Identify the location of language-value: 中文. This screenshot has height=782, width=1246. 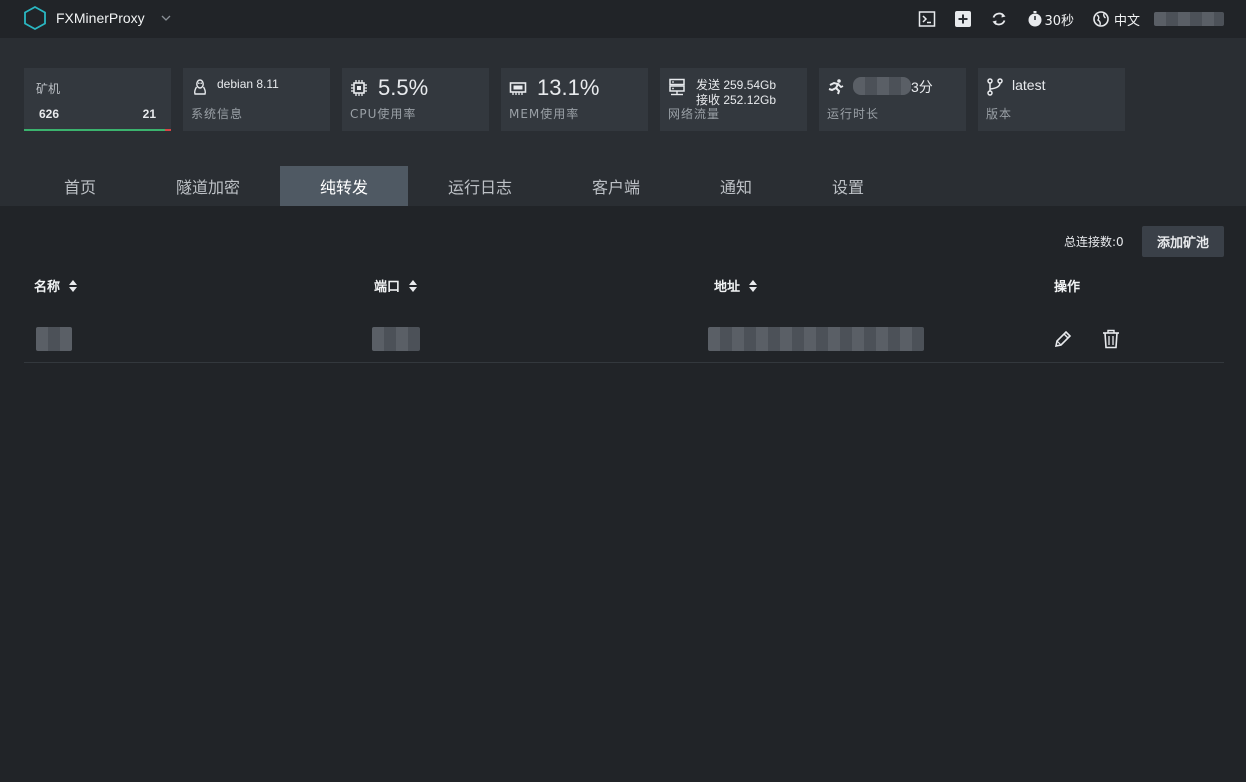
(1126, 21).